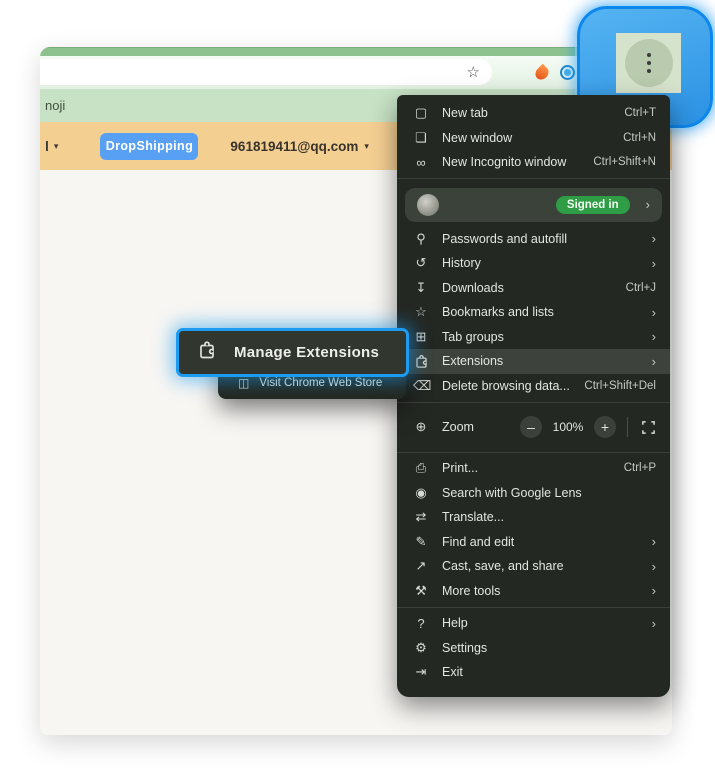 This screenshot has width=715, height=782. Describe the element at coordinates (592, 204) in the screenshot. I see `signed-in-badge: Signed in` at that location.